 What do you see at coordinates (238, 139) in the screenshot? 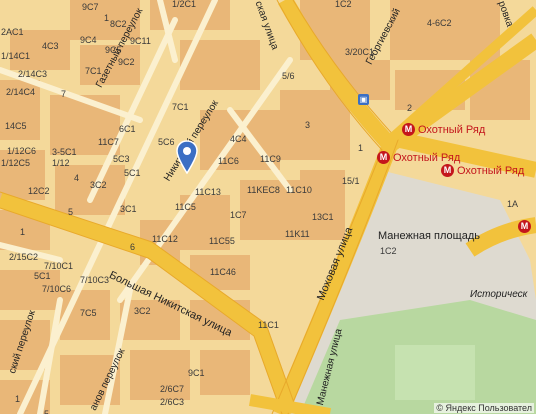
I see `house-number: 4C4` at bounding box center [238, 139].